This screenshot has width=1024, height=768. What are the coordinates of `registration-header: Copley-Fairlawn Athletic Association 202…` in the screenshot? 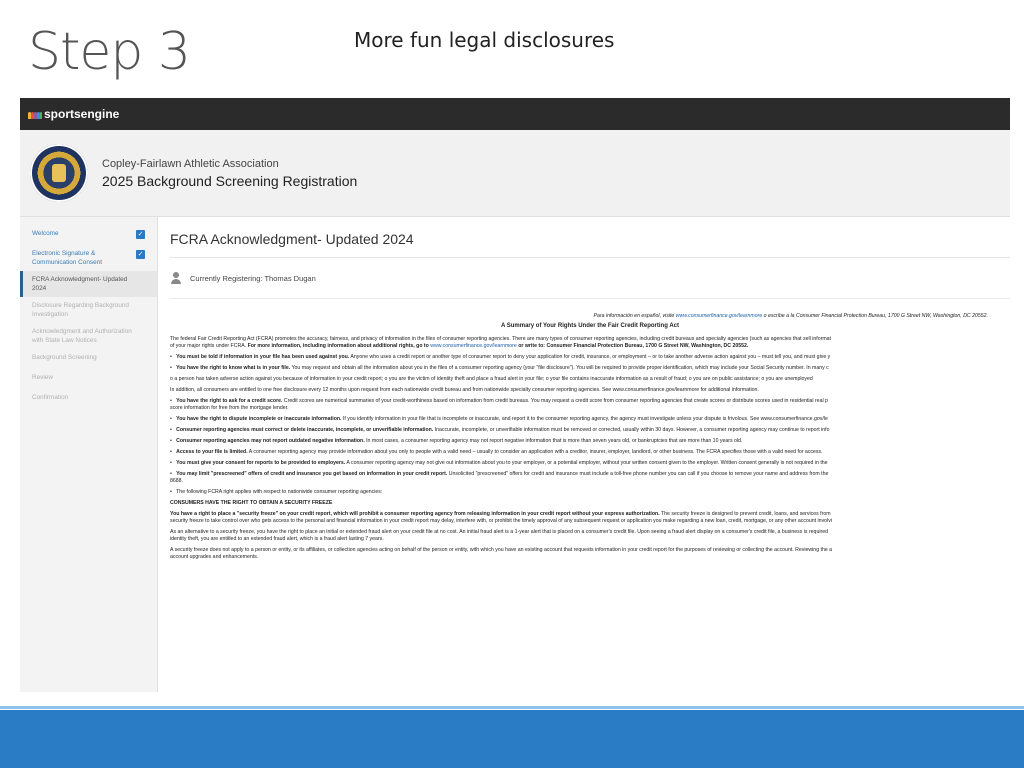 It's located at (515, 173).